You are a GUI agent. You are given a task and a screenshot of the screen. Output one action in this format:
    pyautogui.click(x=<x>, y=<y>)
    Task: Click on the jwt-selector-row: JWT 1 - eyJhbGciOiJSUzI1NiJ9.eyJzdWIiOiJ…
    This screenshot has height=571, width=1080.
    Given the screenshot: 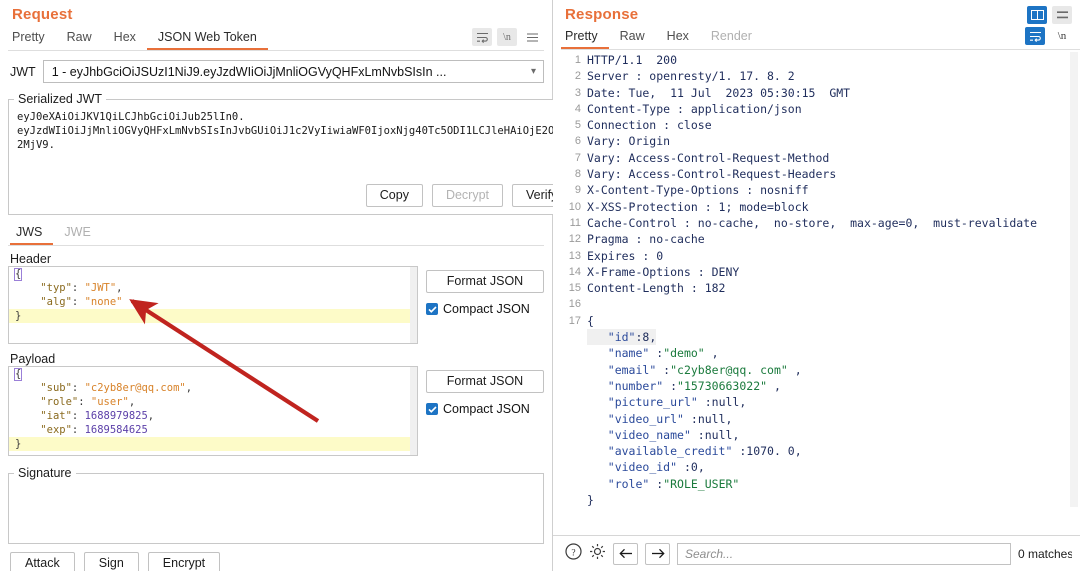 What is the action you would take?
    pyautogui.click(x=276, y=71)
    